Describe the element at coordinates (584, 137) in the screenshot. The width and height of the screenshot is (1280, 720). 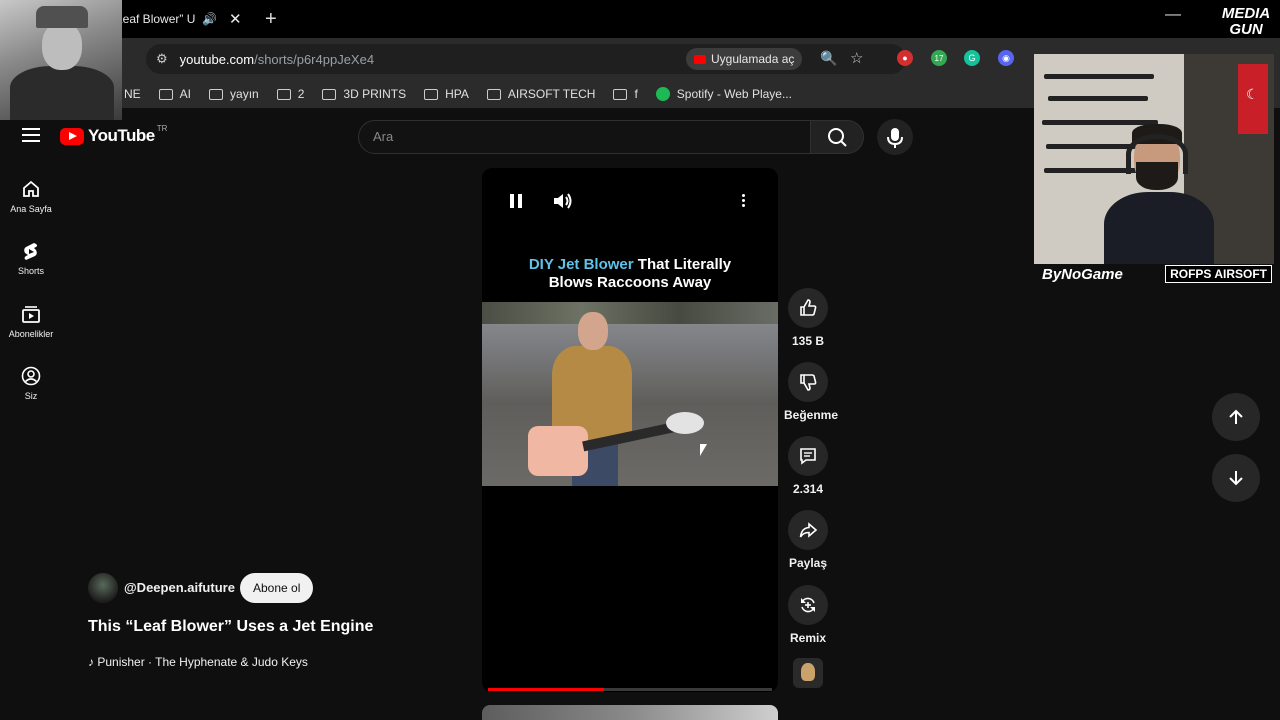
I see `search-input: Ara` at that location.